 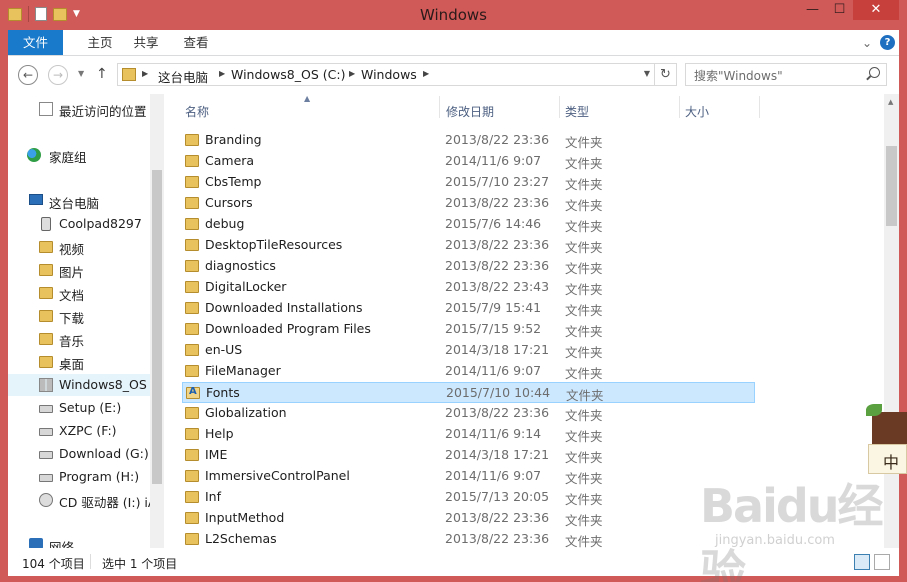 What do you see at coordinates (79, 316) in the screenshot?
I see `nav-item-downloads: 下载` at bounding box center [79, 316].